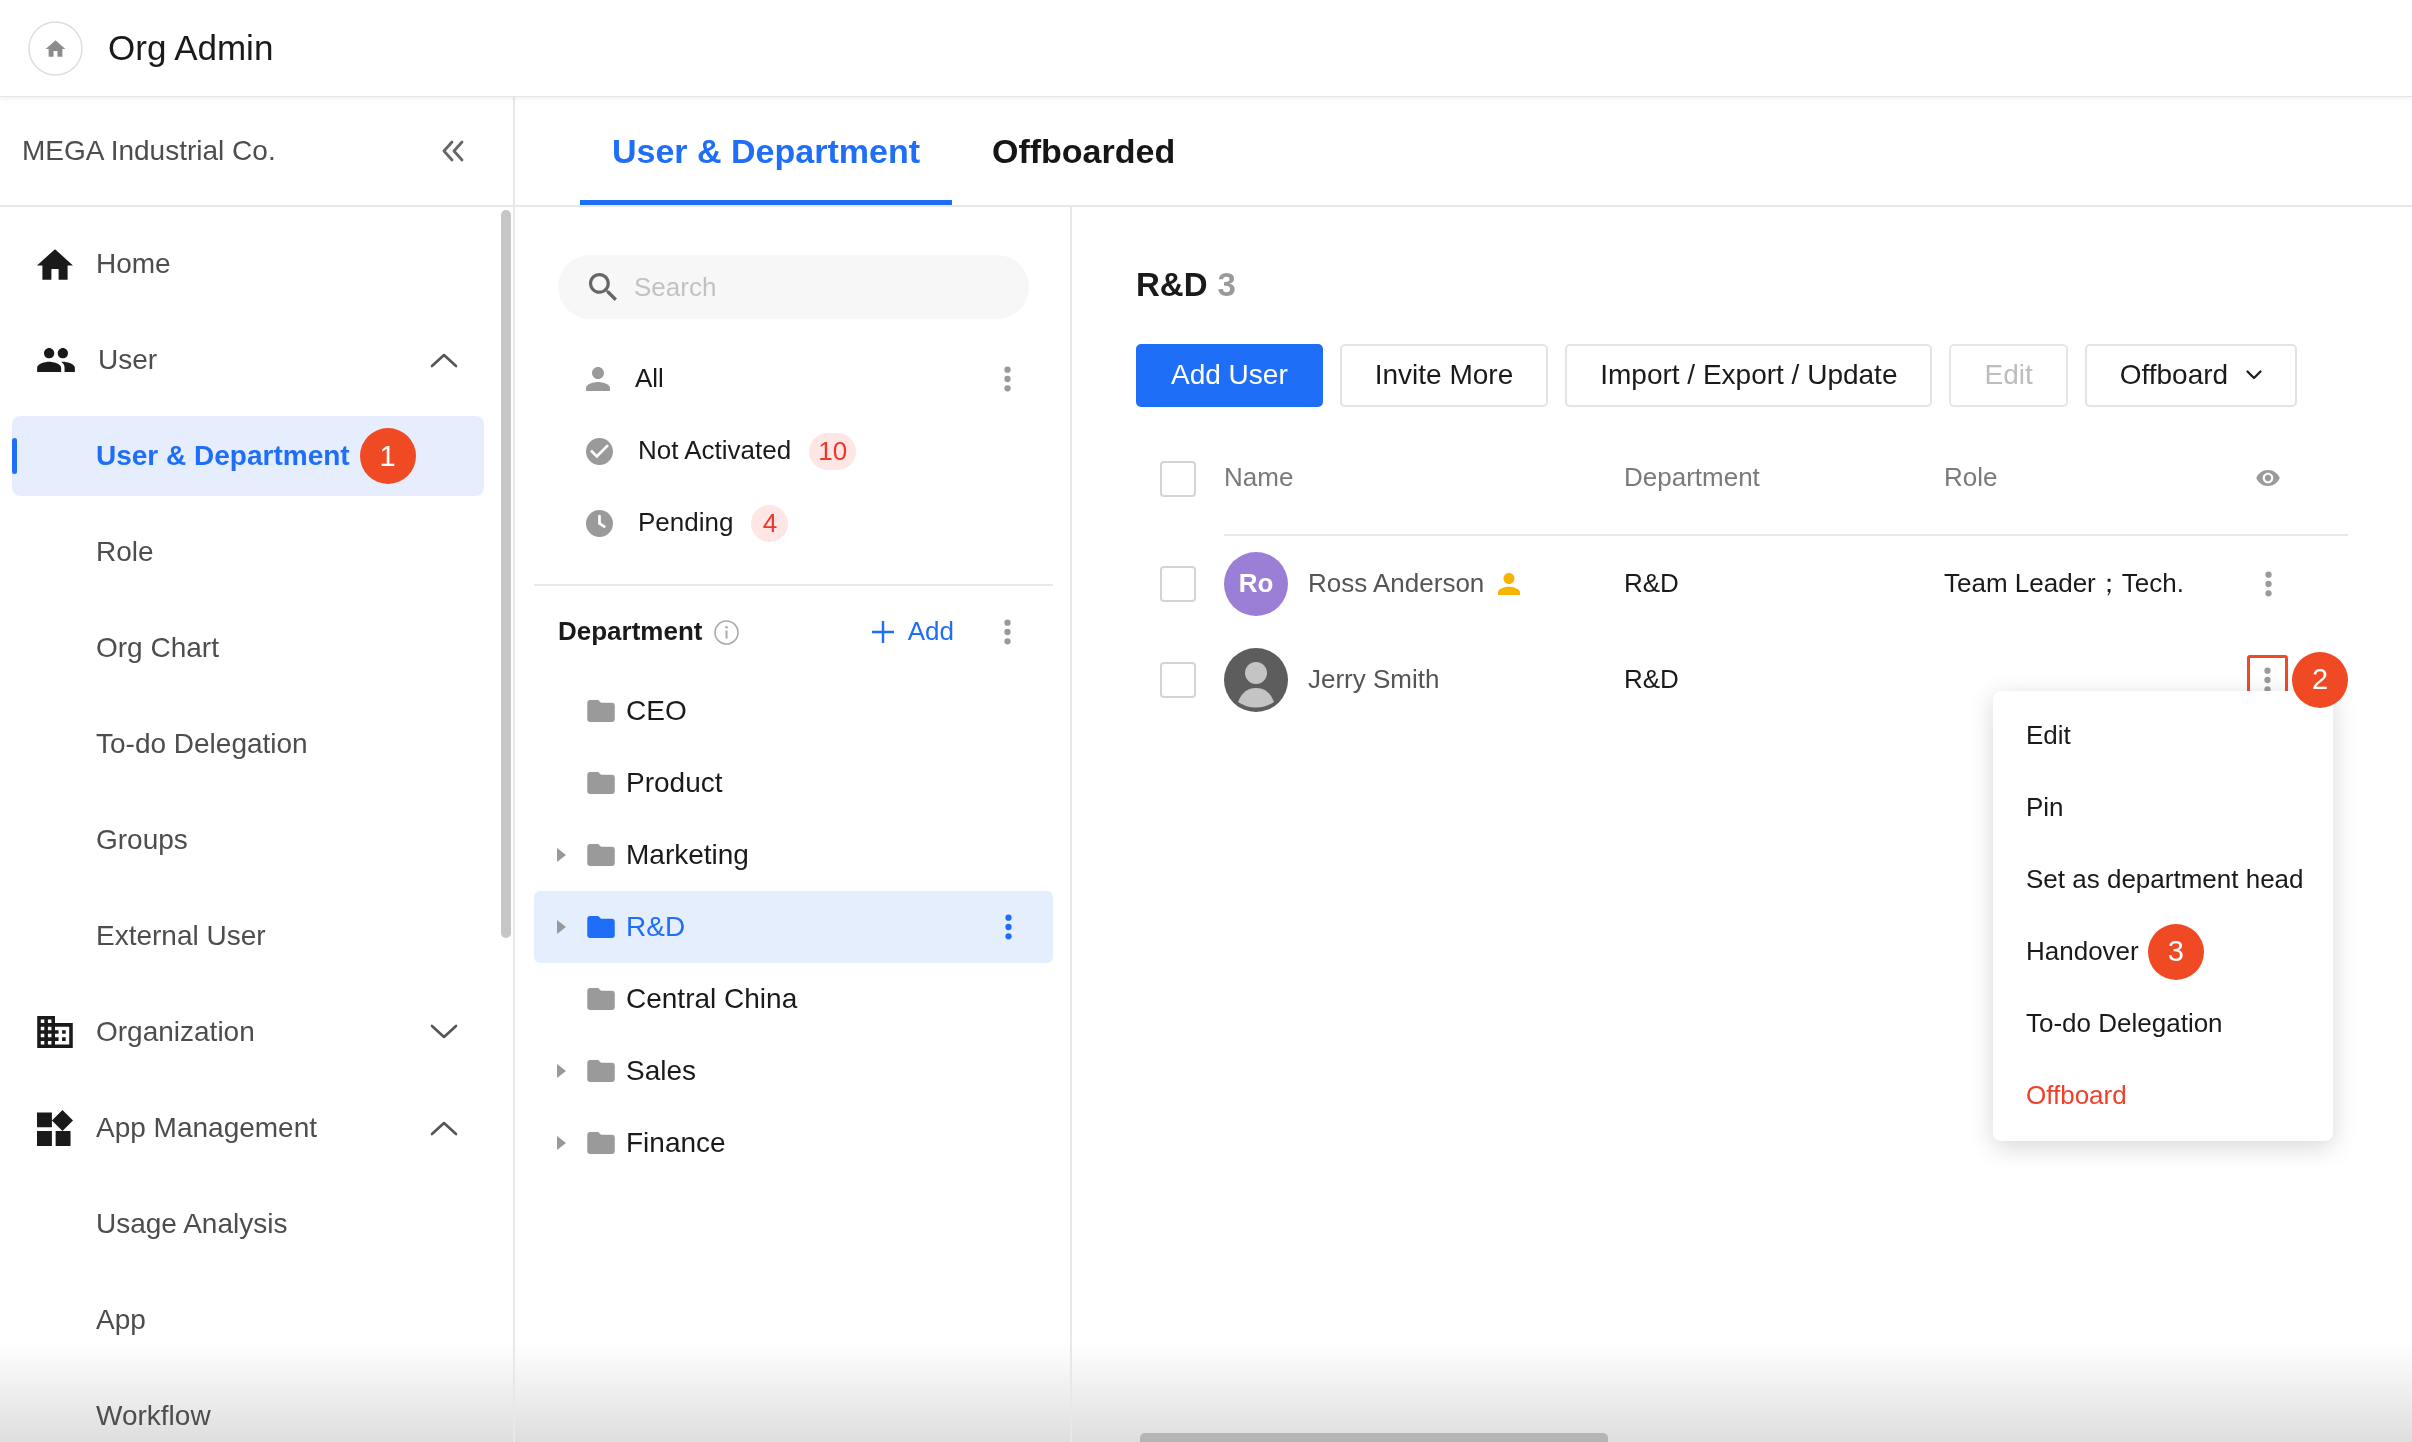  Describe the element at coordinates (793, 711) in the screenshot. I see `department-item: CEO` at that location.